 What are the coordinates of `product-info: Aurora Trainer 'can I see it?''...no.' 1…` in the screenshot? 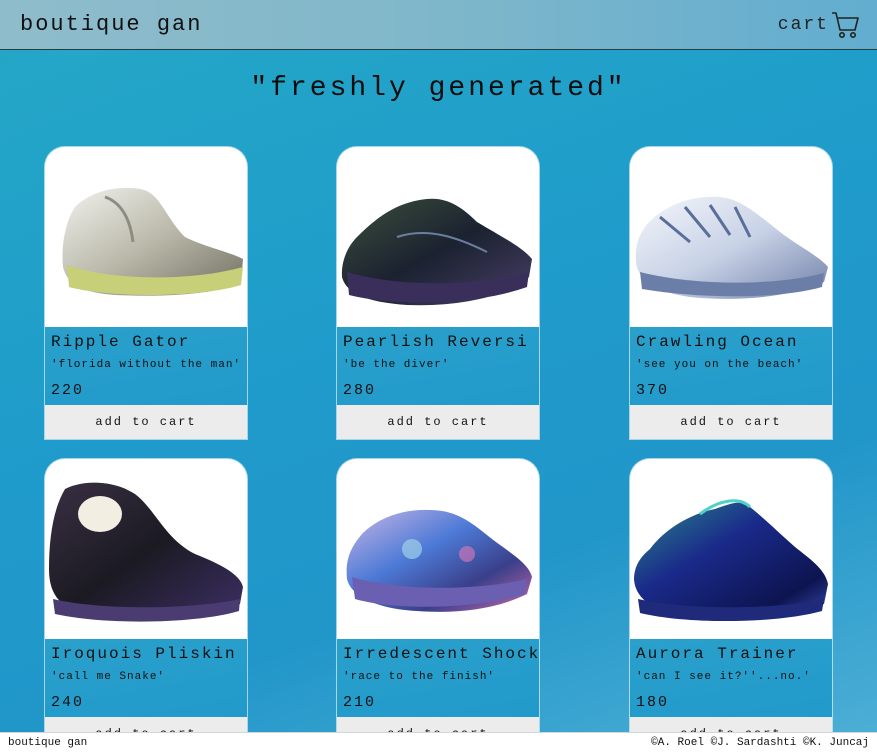 It's located at (731, 678).